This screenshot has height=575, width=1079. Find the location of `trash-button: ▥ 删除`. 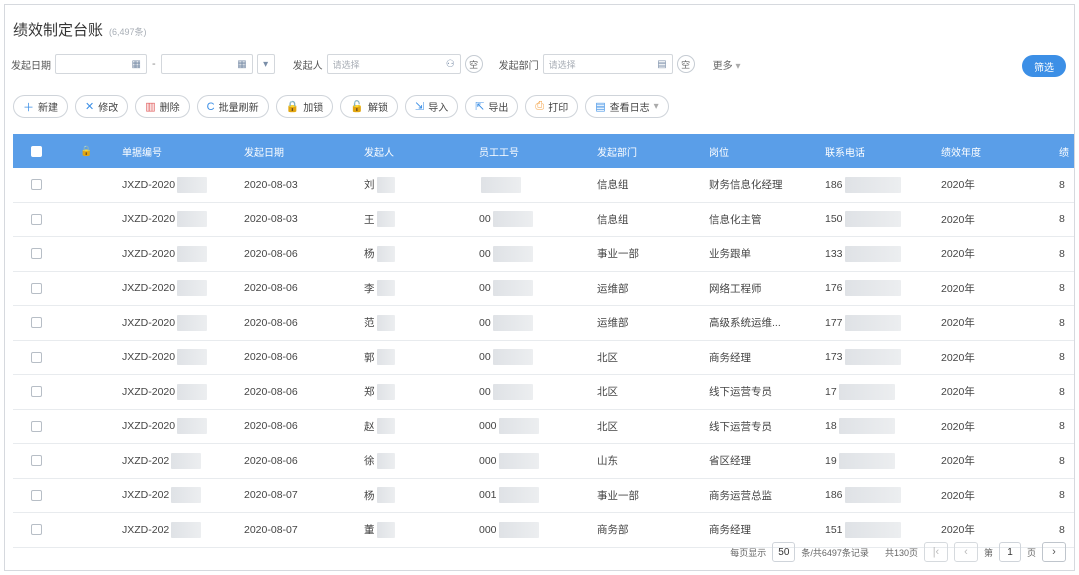

trash-button: ▥ 删除 is located at coordinates (162, 106).